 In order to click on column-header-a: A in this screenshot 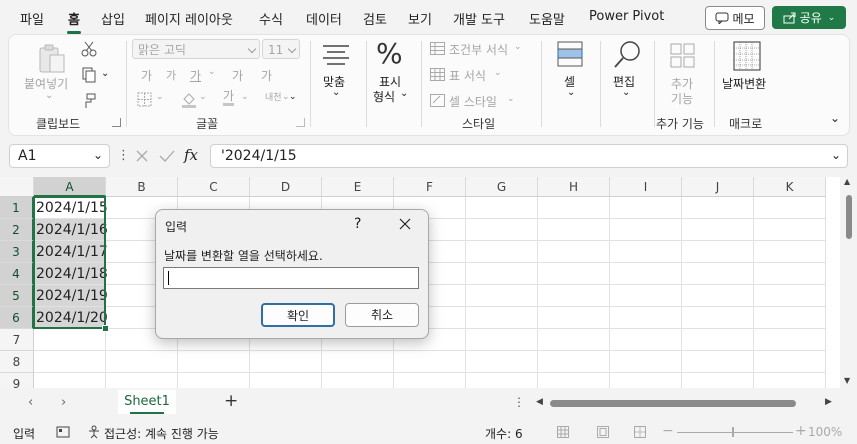, I will do `click(70, 187)`.